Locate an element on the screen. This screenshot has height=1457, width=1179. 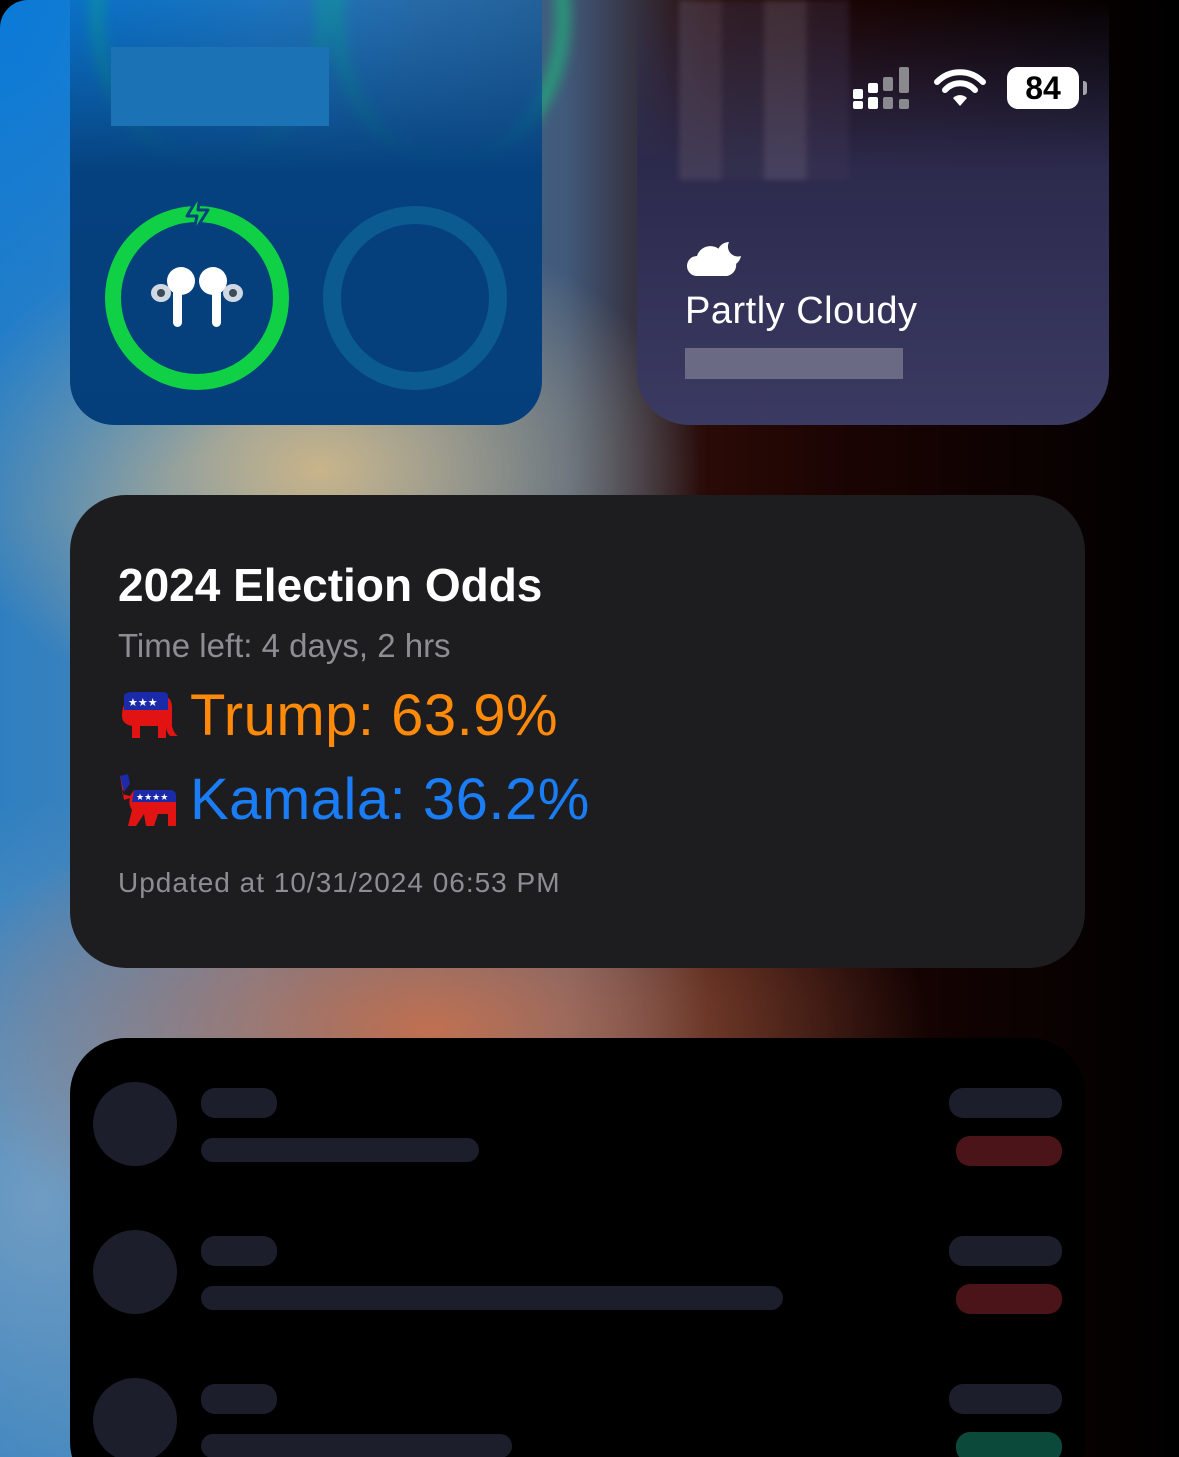
trump-odds: Trump: 63.9% is located at coordinates (374, 715).